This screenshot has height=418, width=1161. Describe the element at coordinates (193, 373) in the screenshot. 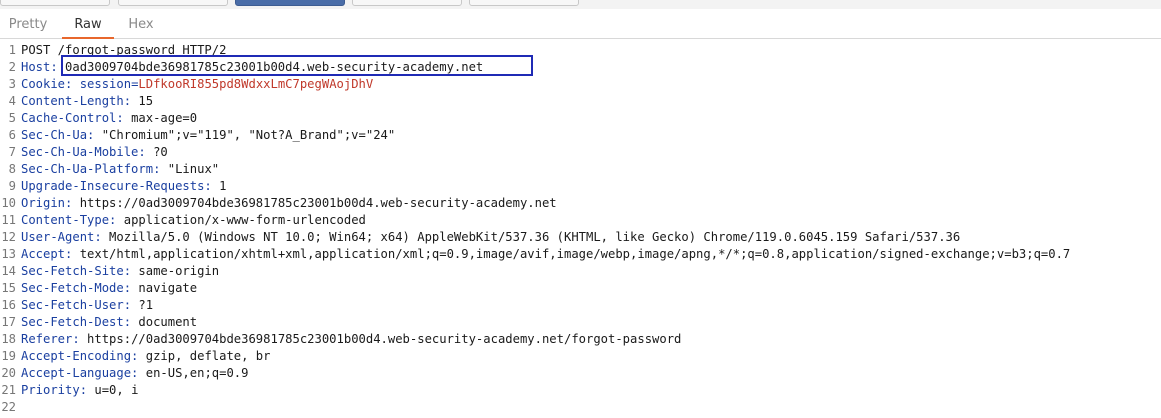

I see `header-value: en-US,en;q=0.9` at that location.